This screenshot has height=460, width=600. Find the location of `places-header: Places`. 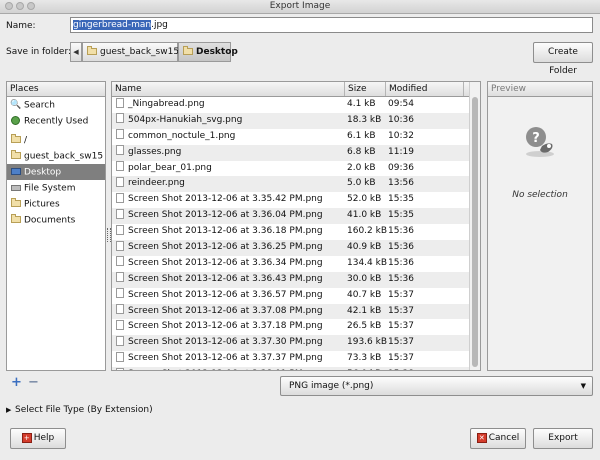

places-header: Places is located at coordinates (56, 89).